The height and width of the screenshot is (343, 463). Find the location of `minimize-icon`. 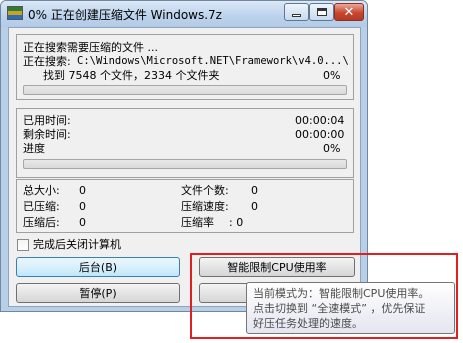

minimize-icon is located at coordinates (296, 15).